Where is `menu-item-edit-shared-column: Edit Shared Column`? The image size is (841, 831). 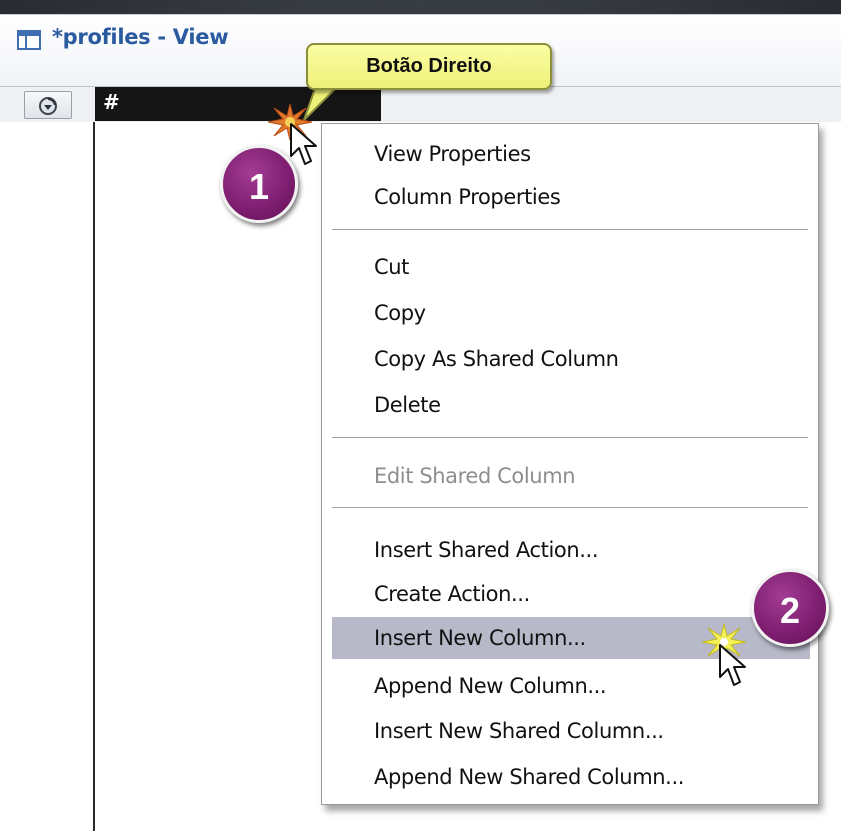 menu-item-edit-shared-column: Edit Shared Column is located at coordinates (475, 476).